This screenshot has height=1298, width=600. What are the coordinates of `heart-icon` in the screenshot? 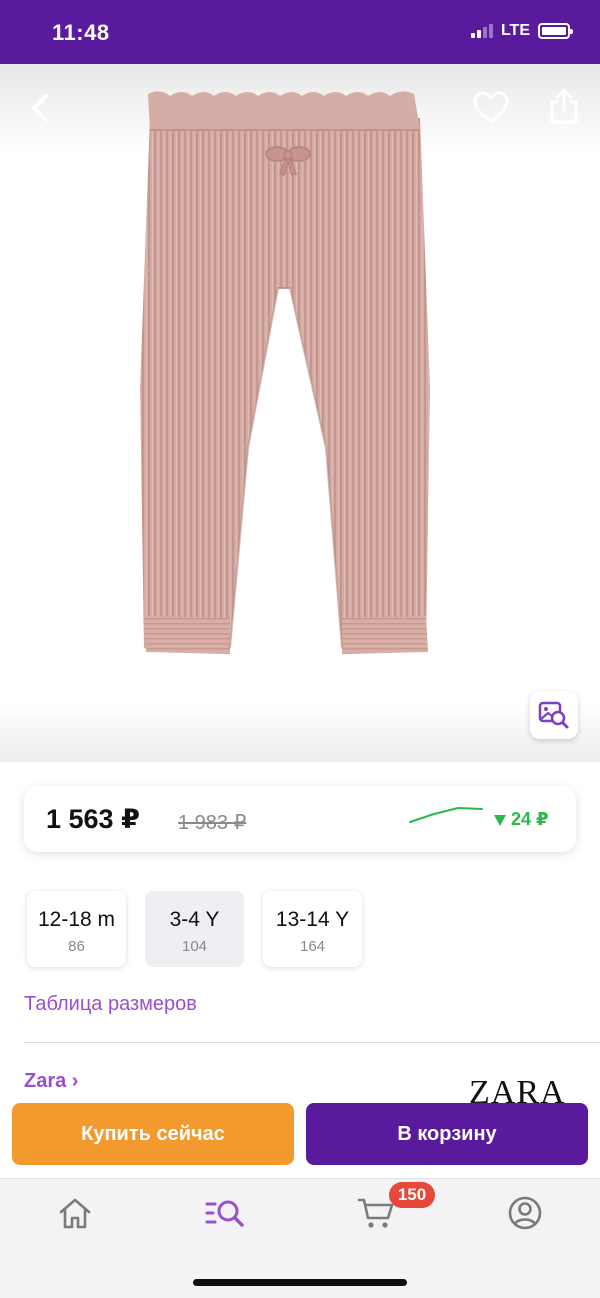 It's located at (491, 107).